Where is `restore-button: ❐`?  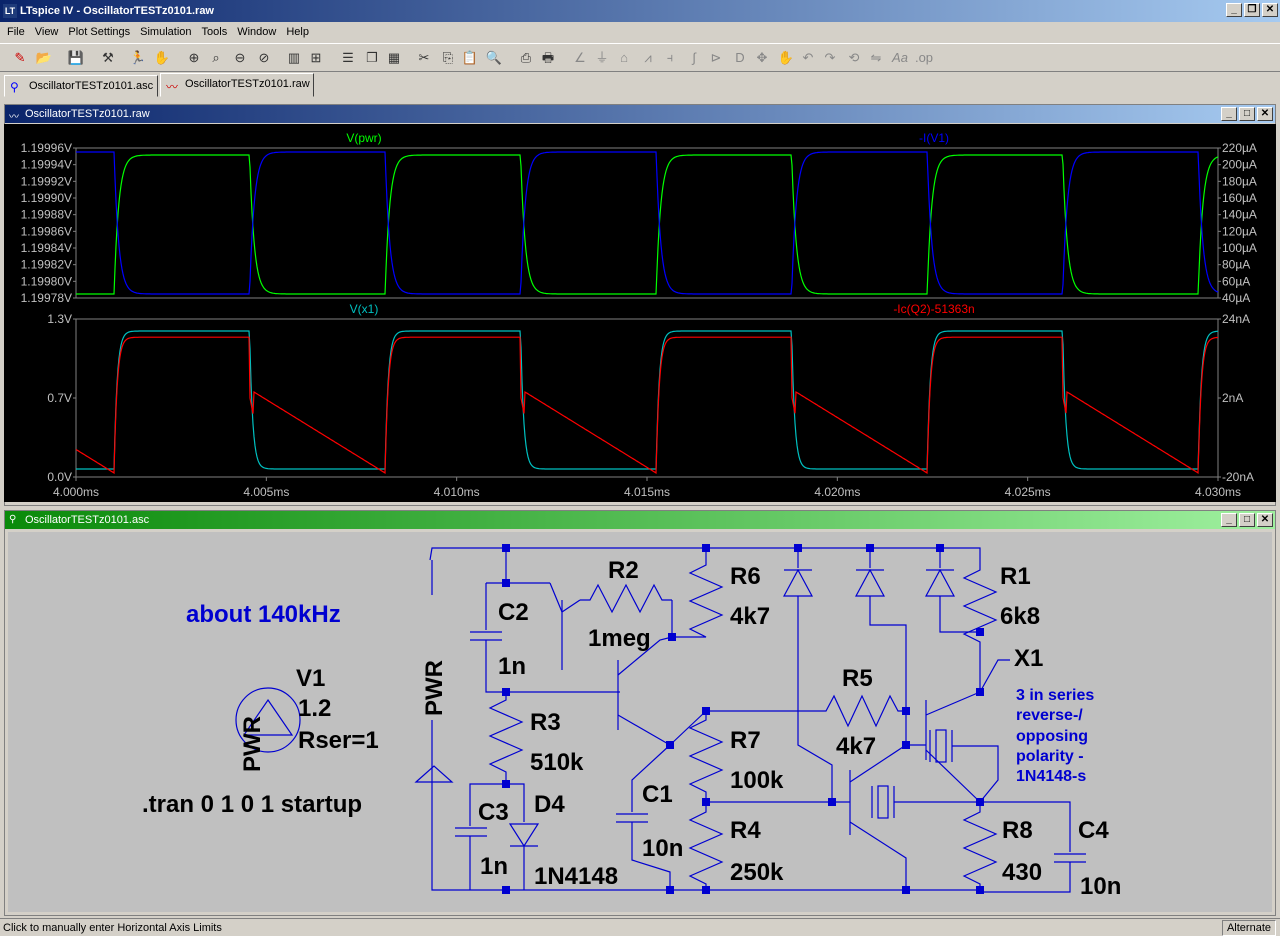 restore-button: ❐ is located at coordinates (1252, 10).